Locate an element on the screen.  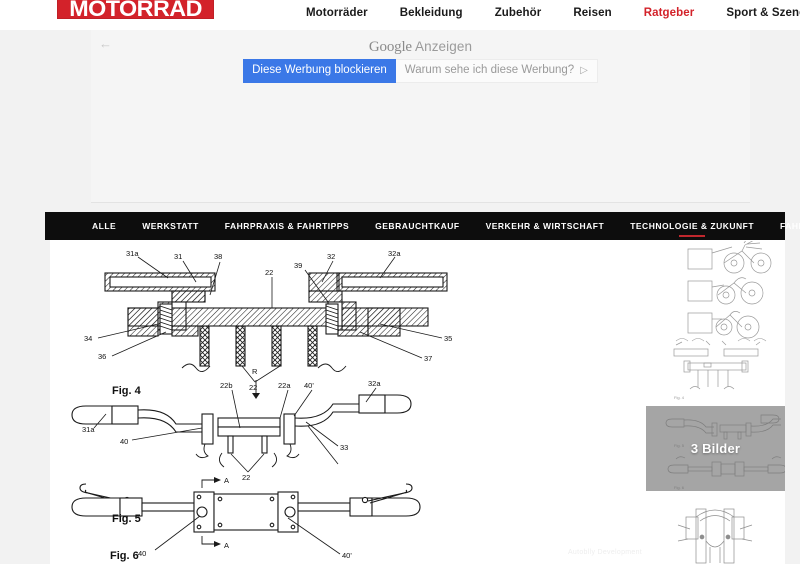
ref-32: 32 is located at coordinates (331, 256).